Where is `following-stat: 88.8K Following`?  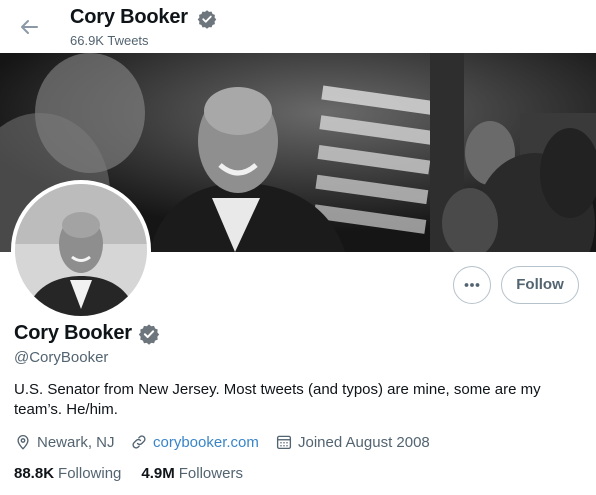 following-stat: 88.8K Following is located at coordinates (67, 473).